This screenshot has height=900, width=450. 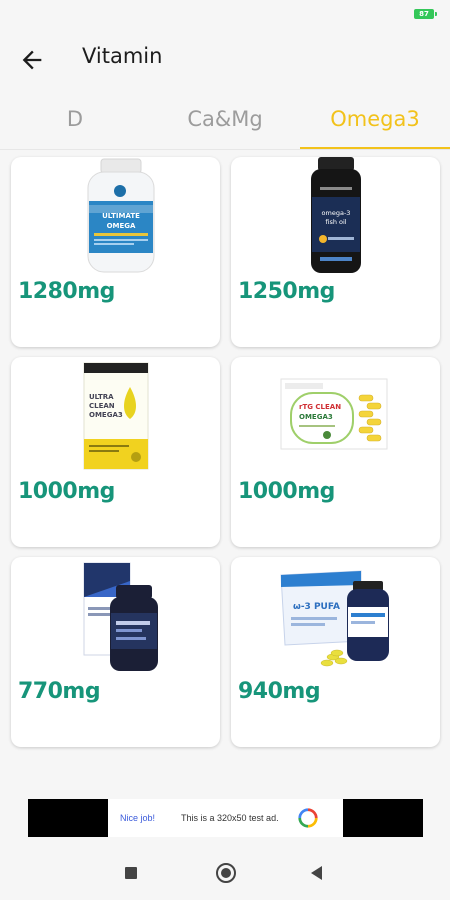 I want to click on product-card: 770mg, so click(x=115, y=652).